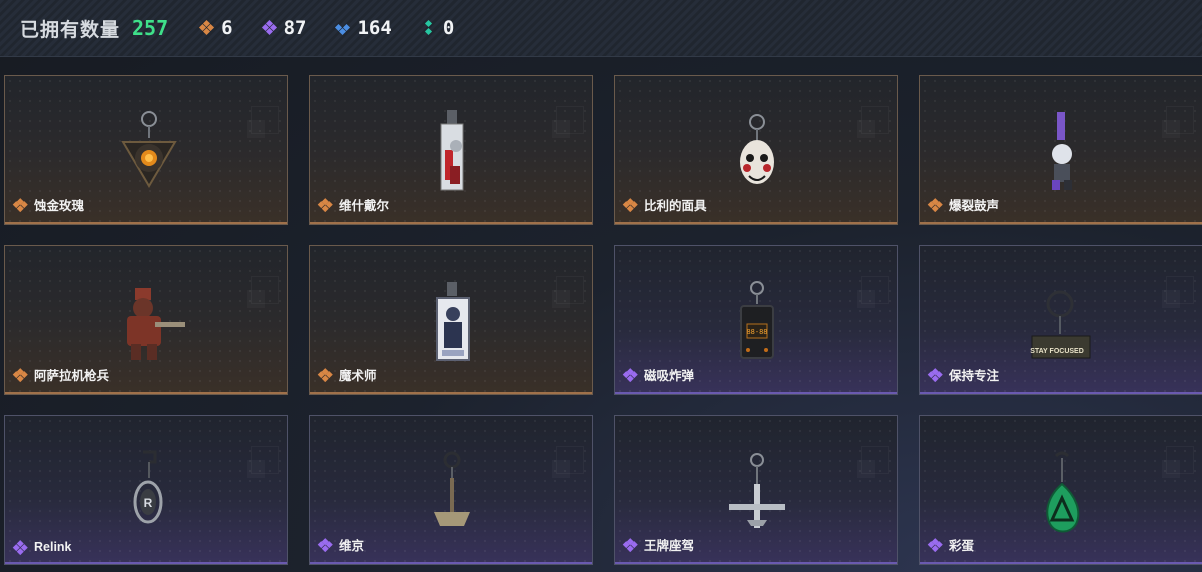  I want to click on purple-gem-icon, so click(269, 27).